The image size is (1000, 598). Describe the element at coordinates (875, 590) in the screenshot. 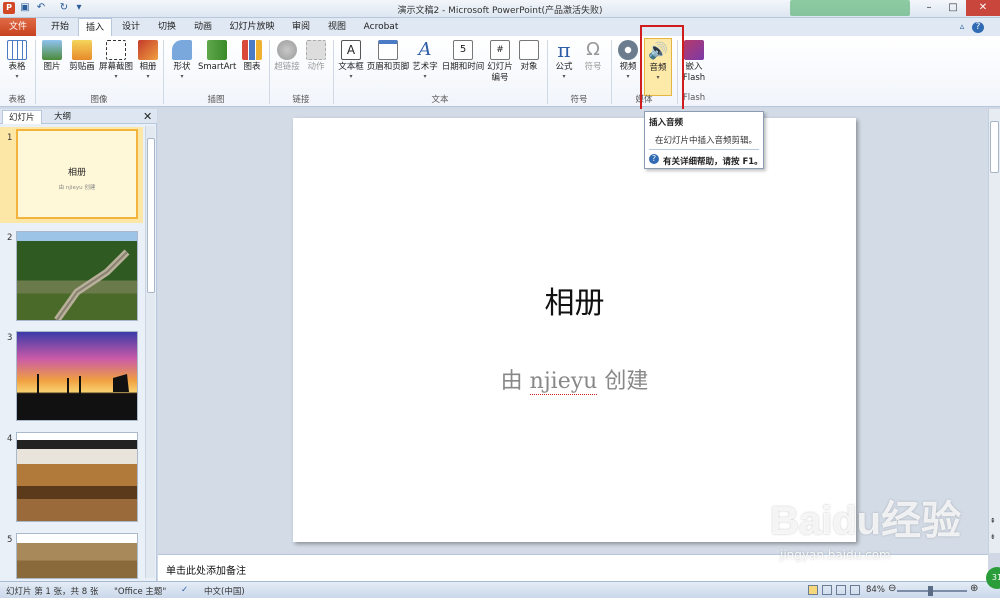

I see `zoom-level: 84%` at that location.